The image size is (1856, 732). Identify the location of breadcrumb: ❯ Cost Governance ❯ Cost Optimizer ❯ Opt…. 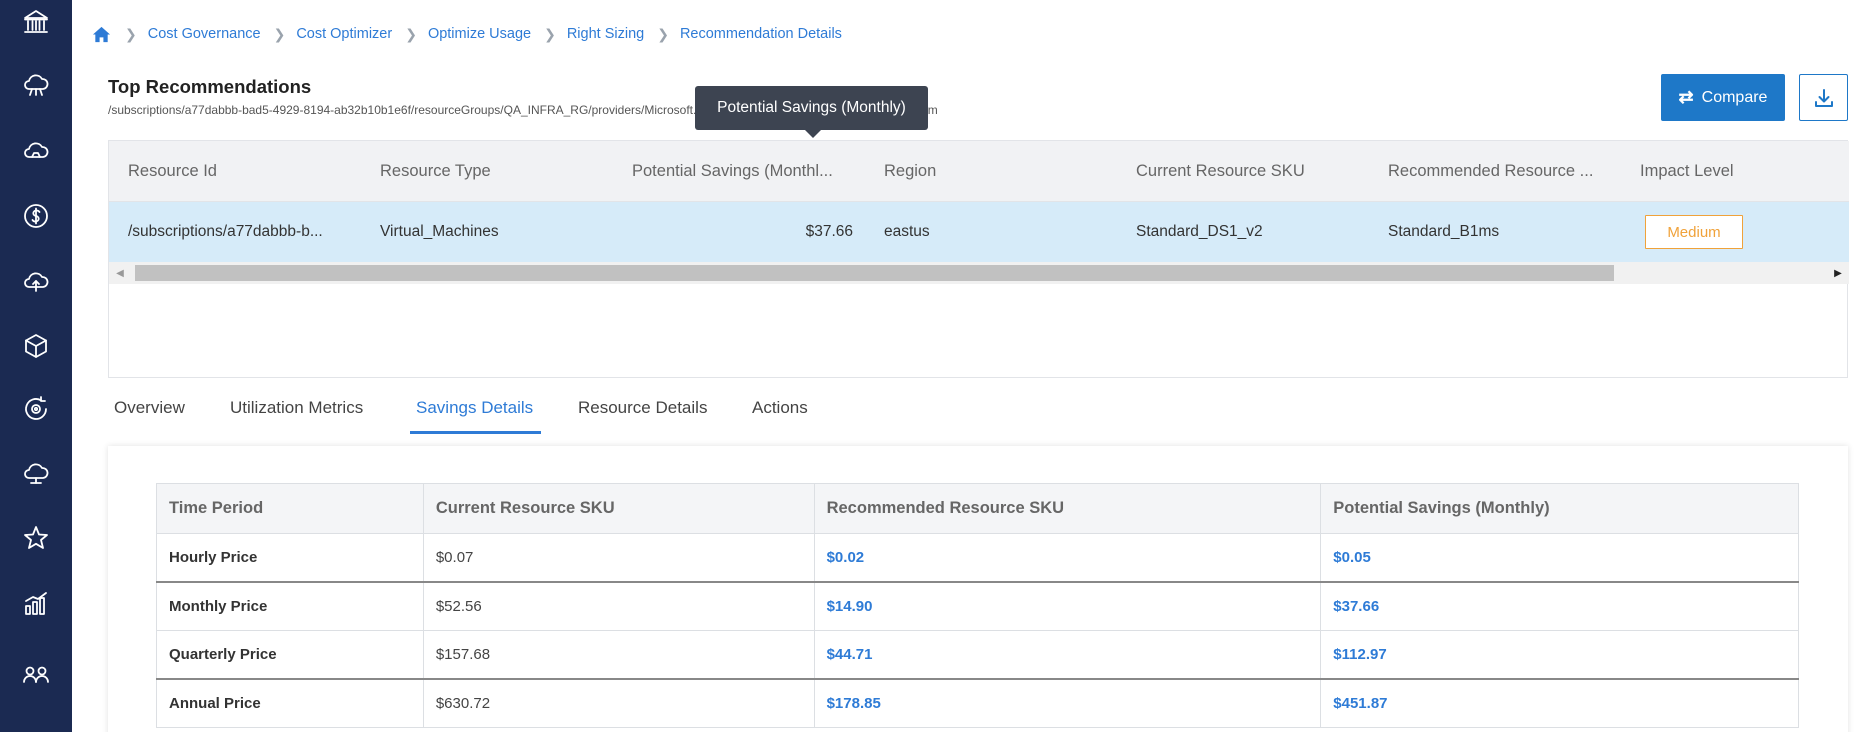
(466, 34).